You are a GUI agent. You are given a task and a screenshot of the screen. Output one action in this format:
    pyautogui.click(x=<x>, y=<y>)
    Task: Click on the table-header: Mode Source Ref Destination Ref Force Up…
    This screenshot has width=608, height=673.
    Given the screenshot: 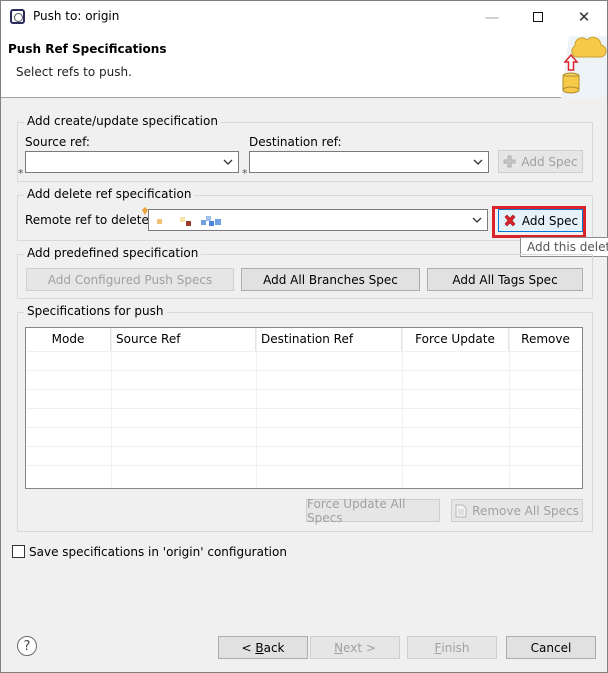 What is the action you would take?
    pyautogui.click(x=304, y=339)
    